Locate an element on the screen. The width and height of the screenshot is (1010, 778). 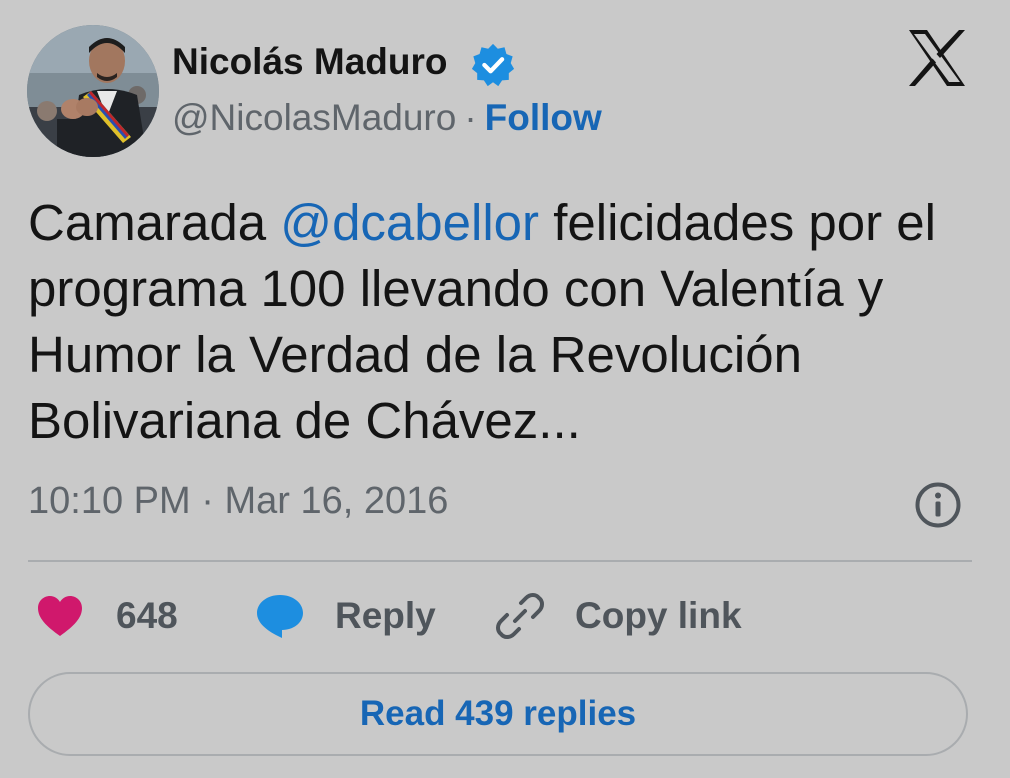
handle-row: @NicolasMaduro · Follow is located at coordinates (387, 118).